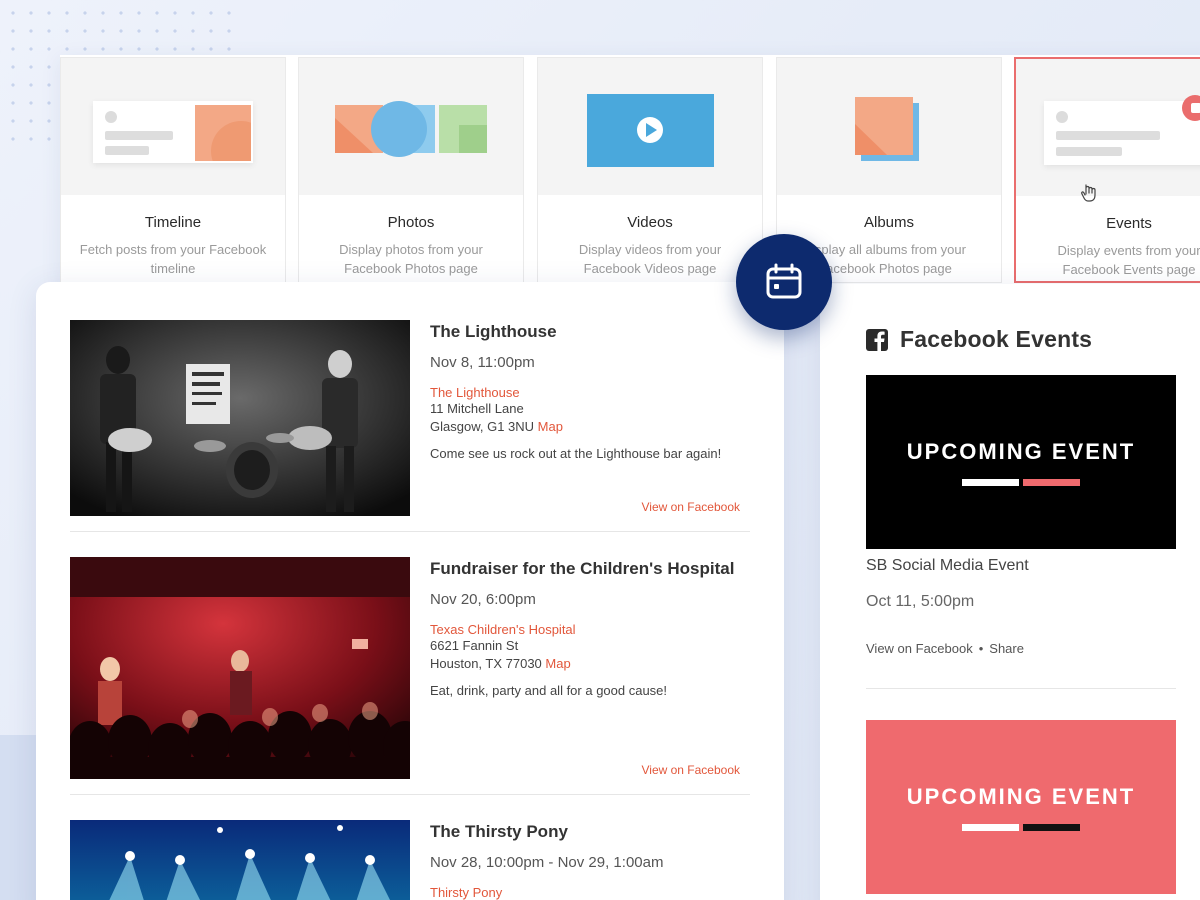 This screenshot has width=1200, height=900. What do you see at coordinates (887, 129) in the screenshot?
I see `albums-illustration` at bounding box center [887, 129].